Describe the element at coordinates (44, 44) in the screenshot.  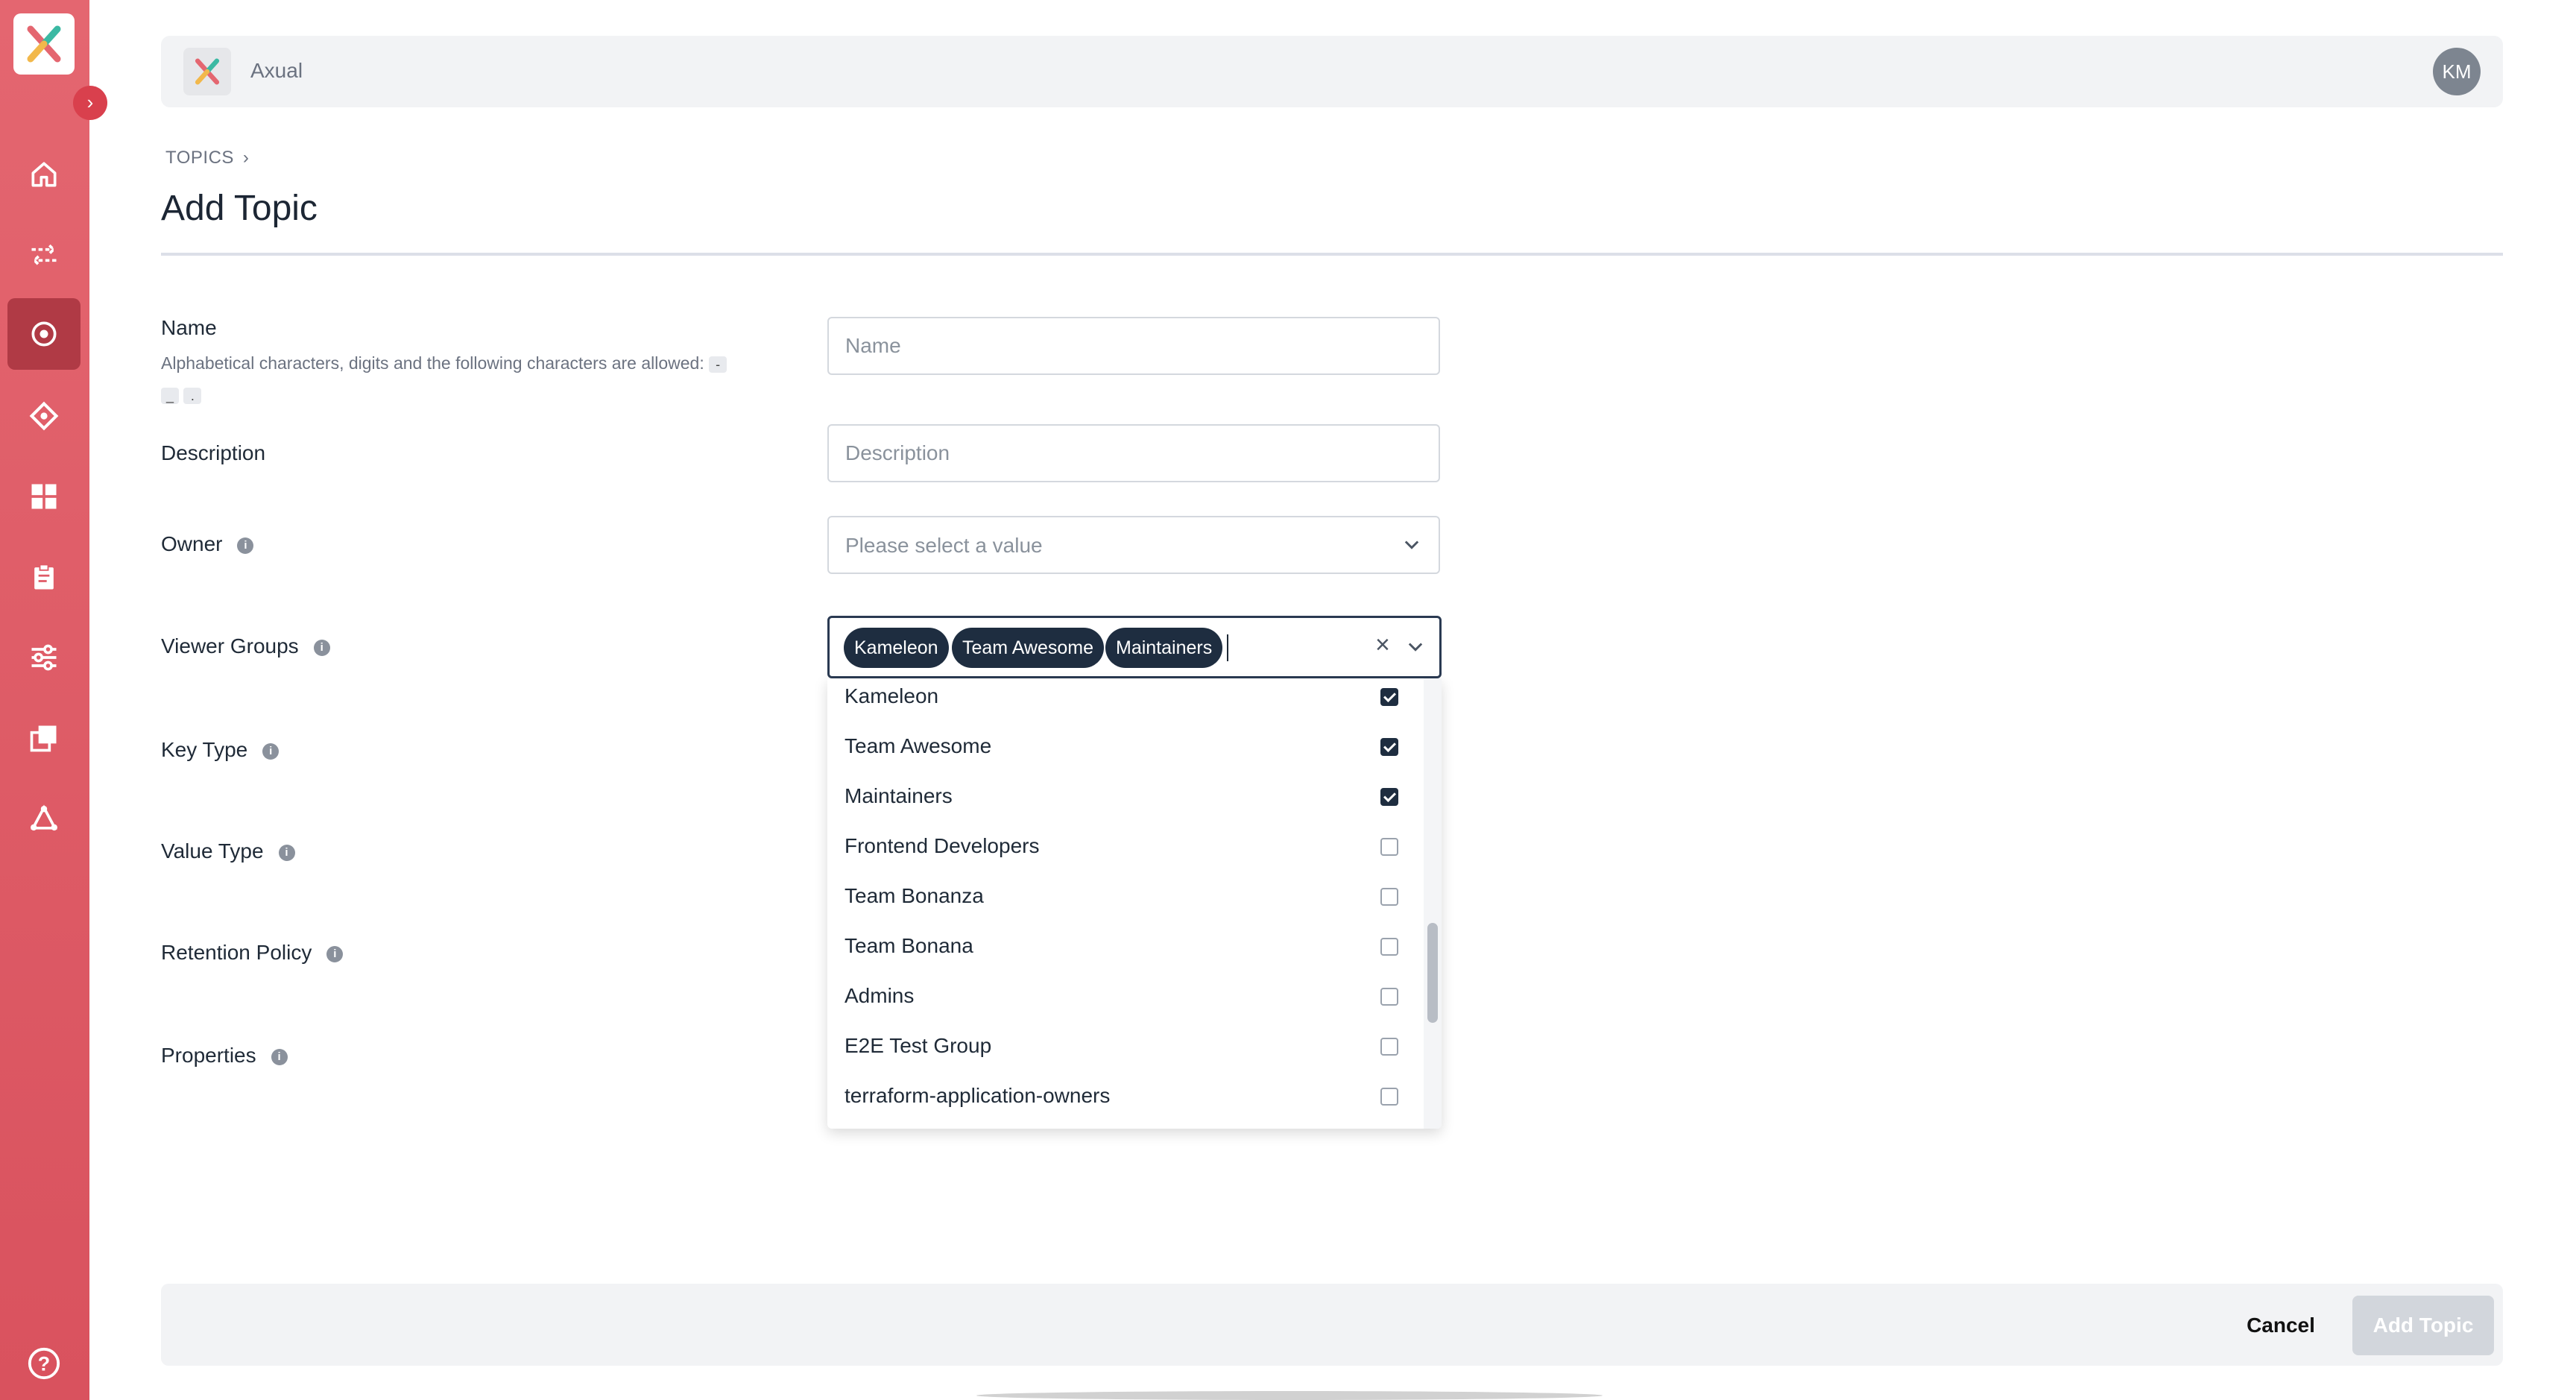
I see `axual-logo` at that location.